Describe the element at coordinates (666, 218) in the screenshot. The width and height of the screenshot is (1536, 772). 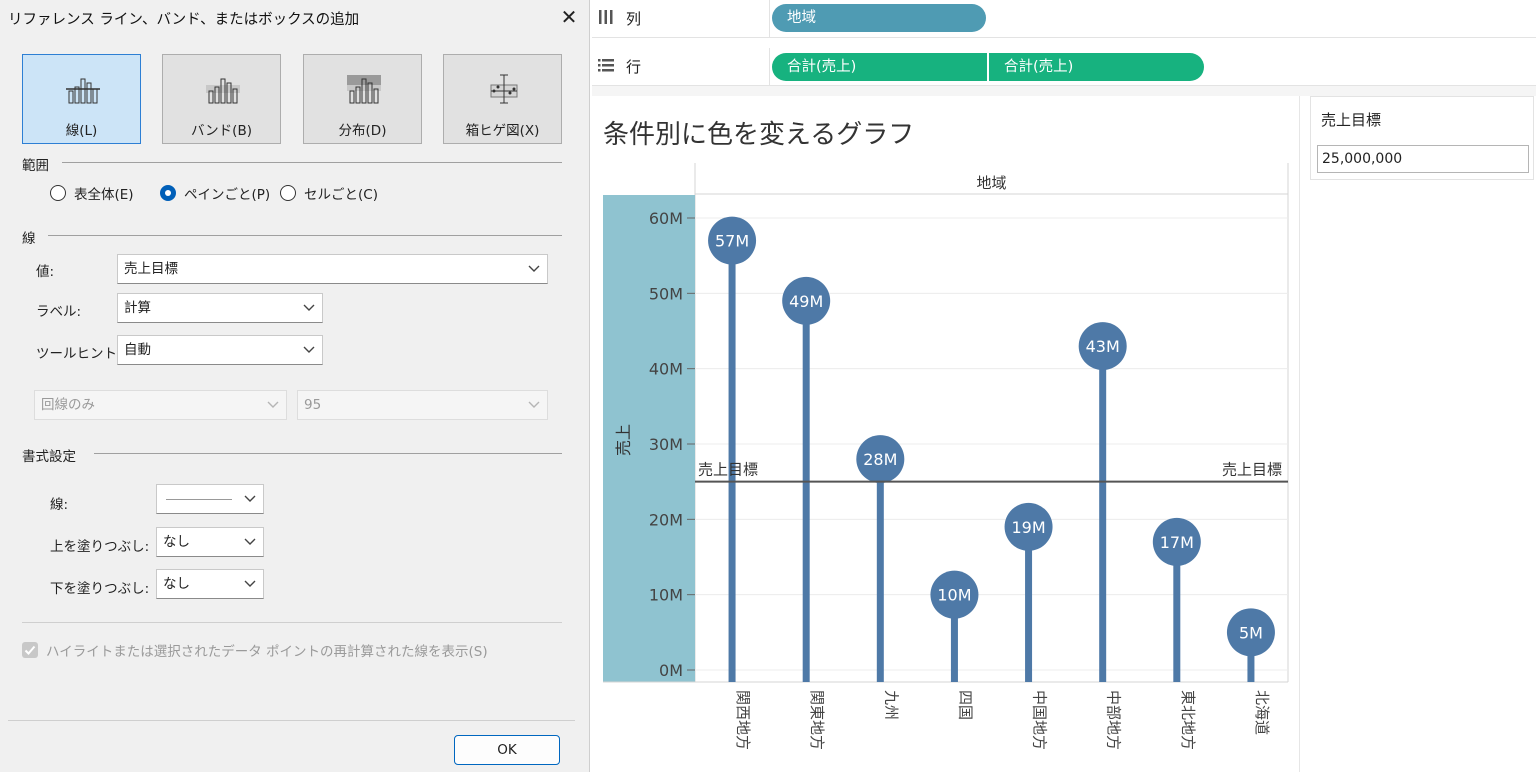
I see `y-tick-label: 60M` at that location.